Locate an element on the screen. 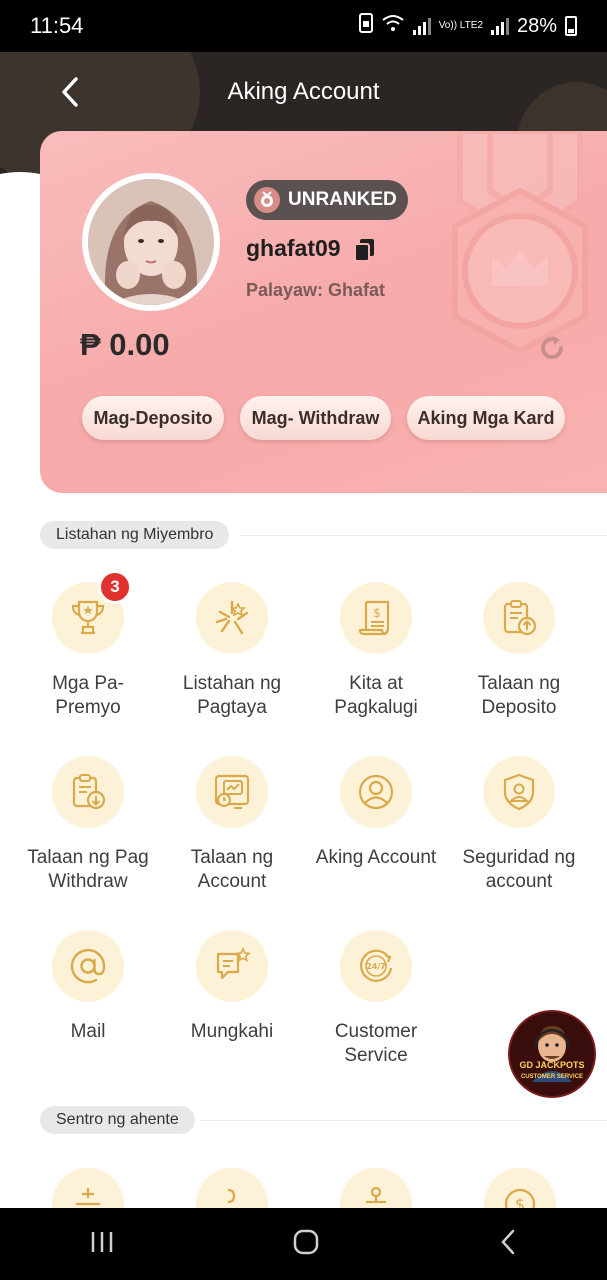 The width and height of the screenshot is (607, 1280). profit-loss-label-line1: Kita at is located at coordinates (376, 683).